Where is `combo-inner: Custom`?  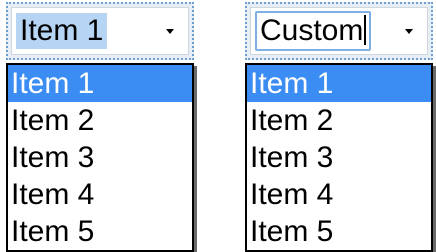 combo-inner: Custom is located at coordinates (339, 31).